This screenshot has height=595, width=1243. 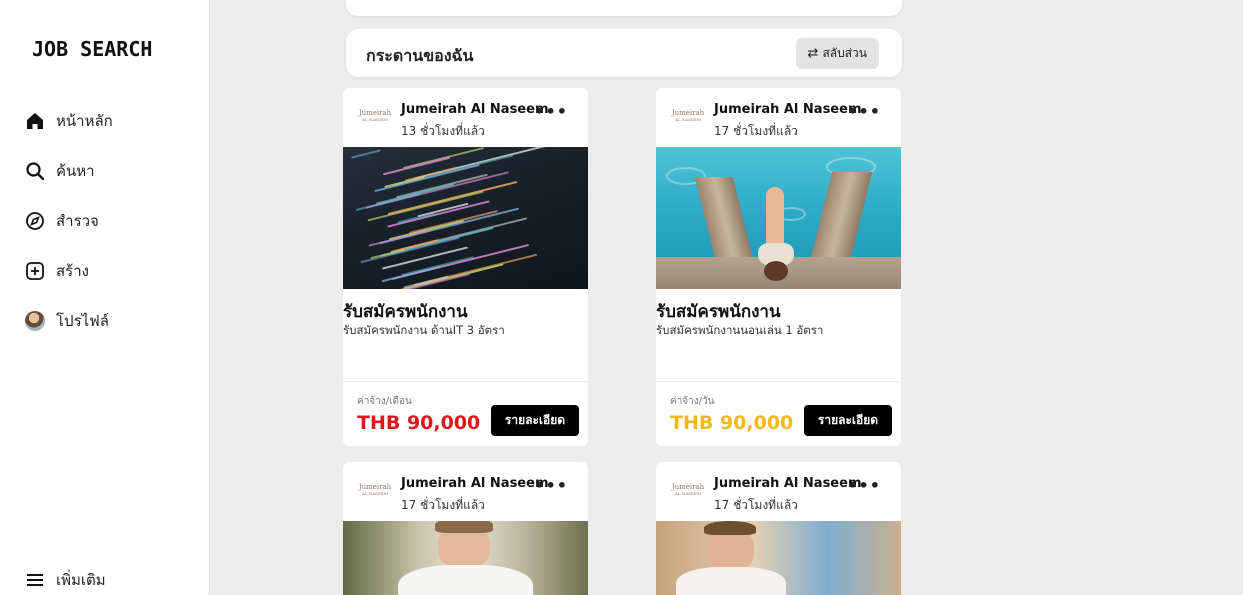 What do you see at coordinates (35, 121) in the screenshot?
I see `home-icon` at bounding box center [35, 121].